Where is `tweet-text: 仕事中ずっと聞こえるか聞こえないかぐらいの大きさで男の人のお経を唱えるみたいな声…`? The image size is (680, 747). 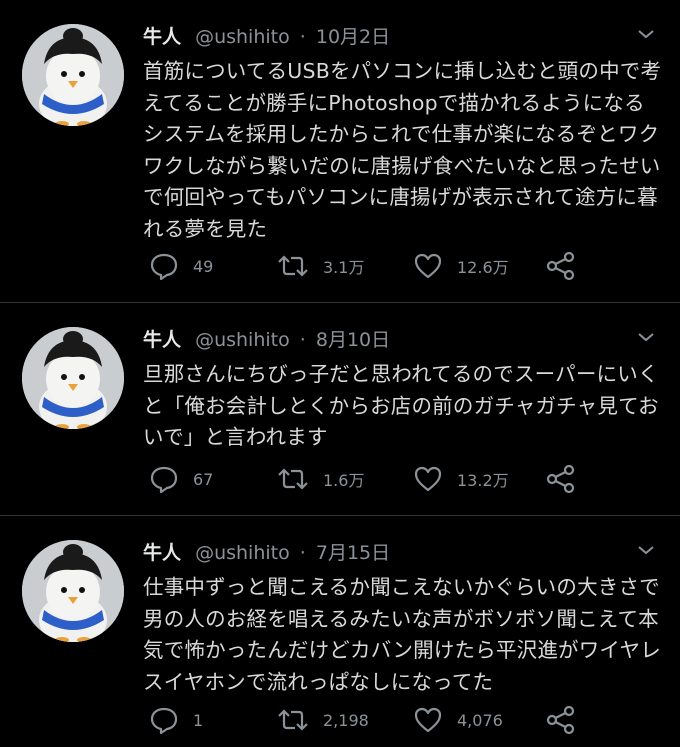 tweet-text: 仕事中ずっと聞こえるか聞こえないかぐらいの大きさで男の人のお経を唱えるみたいな声… is located at coordinates (402, 634).